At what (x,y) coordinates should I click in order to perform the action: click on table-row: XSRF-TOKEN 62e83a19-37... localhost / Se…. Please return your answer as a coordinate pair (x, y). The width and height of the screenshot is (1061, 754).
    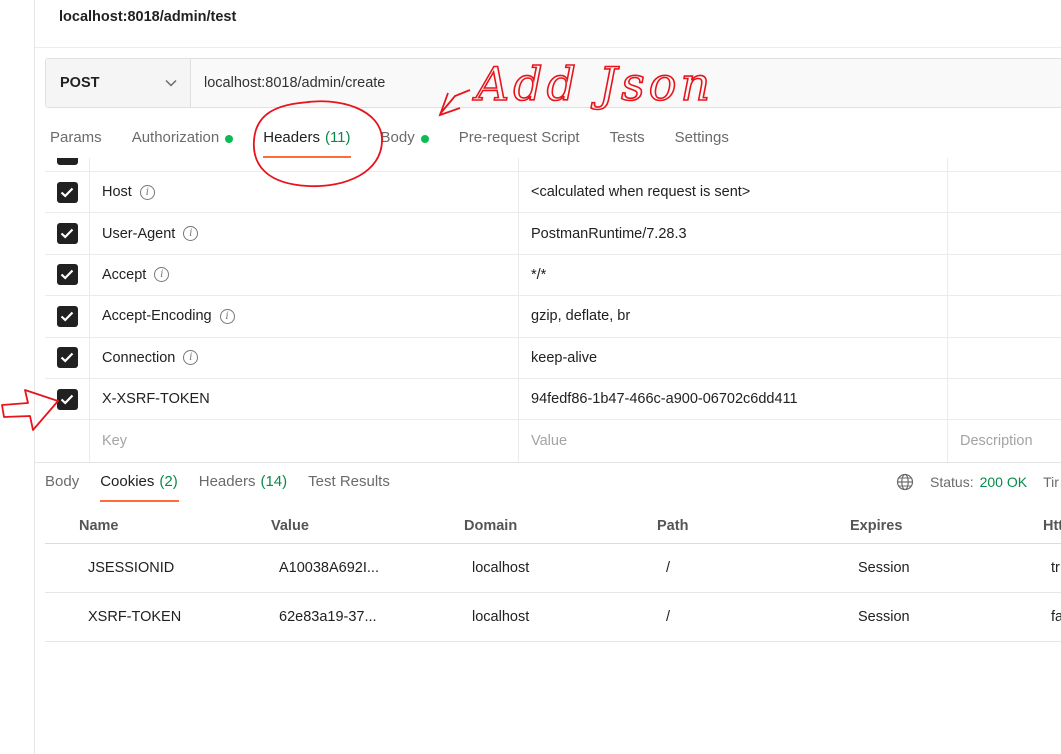
    Looking at the image, I should click on (553, 617).